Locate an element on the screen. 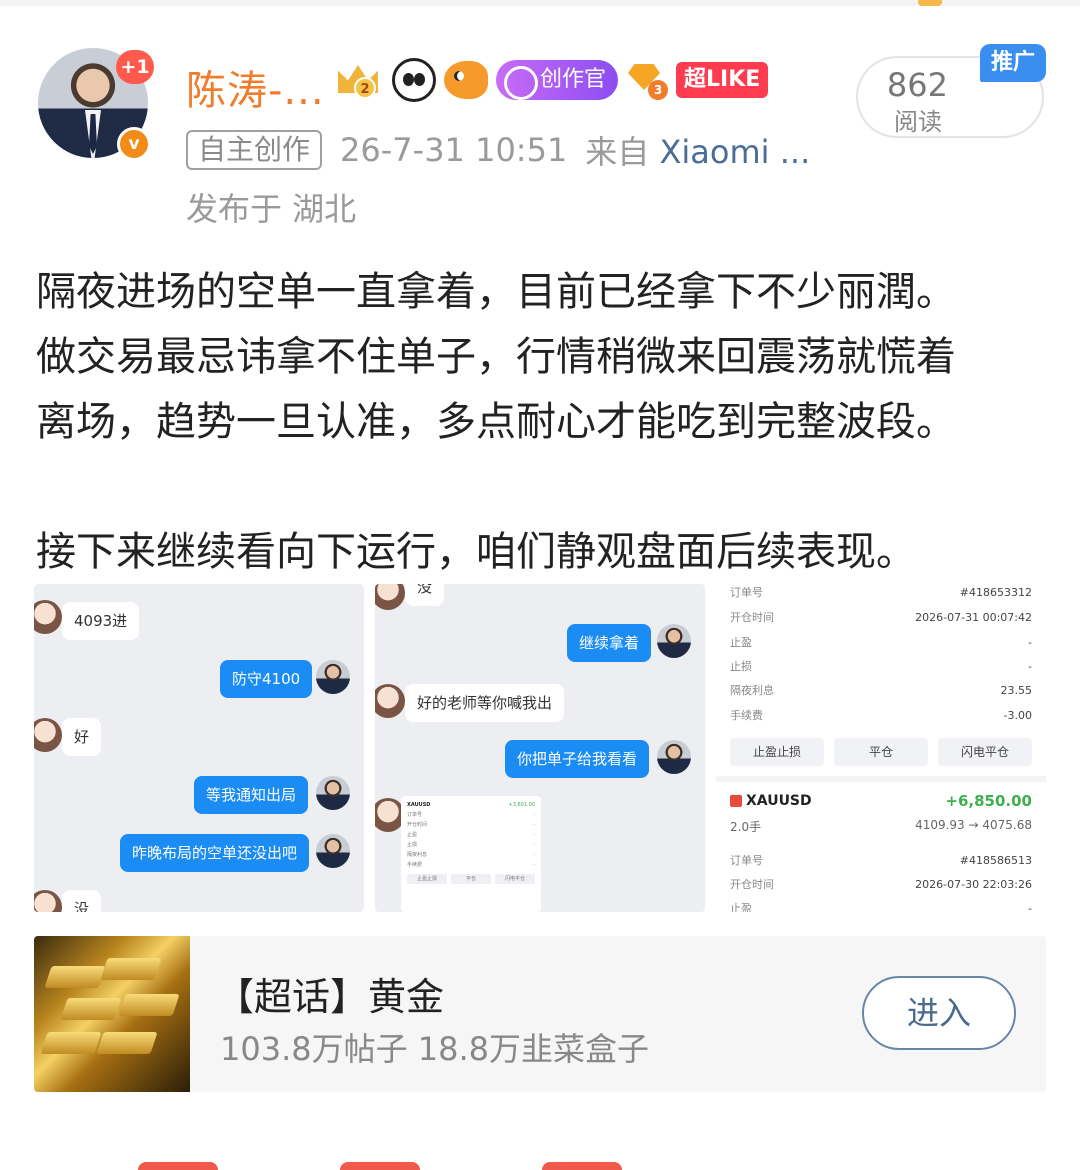  order-value: 2026-07-31 00:07:42 is located at coordinates (973, 617).